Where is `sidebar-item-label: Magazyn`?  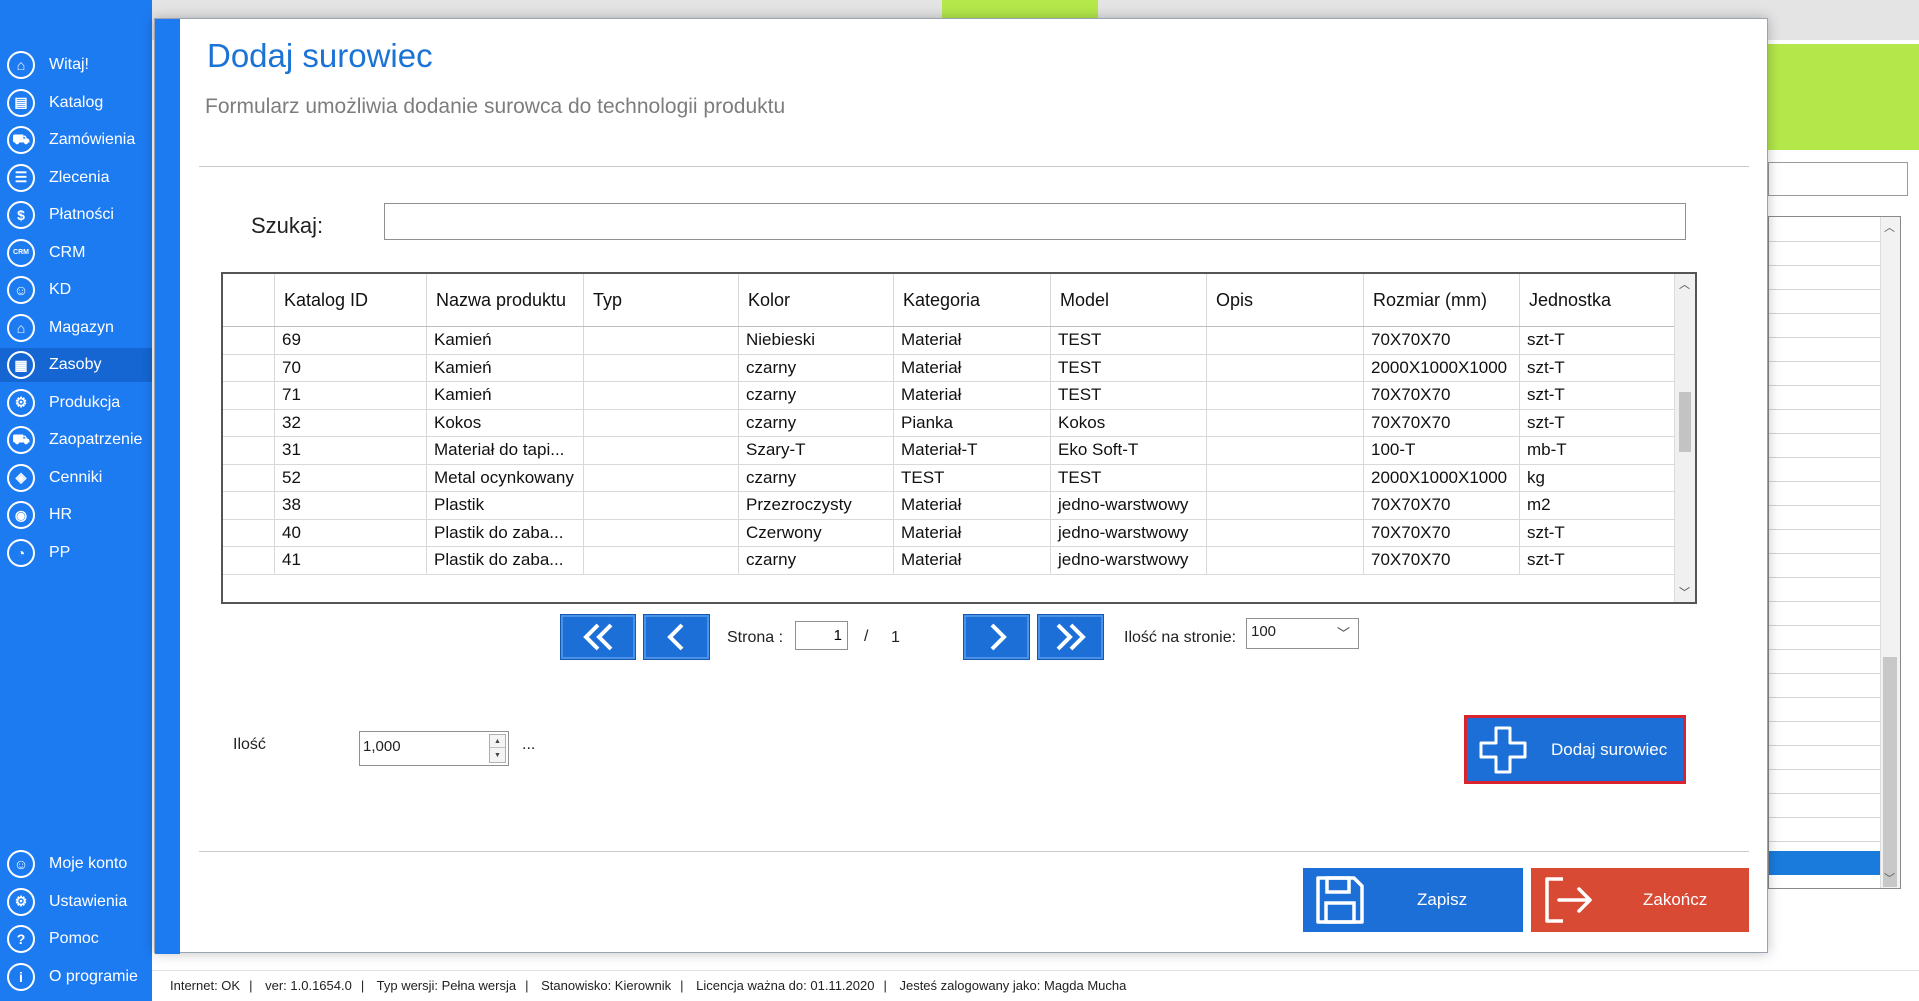
sidebar-item-label: Magazyn is located at coordinates (81, 327).